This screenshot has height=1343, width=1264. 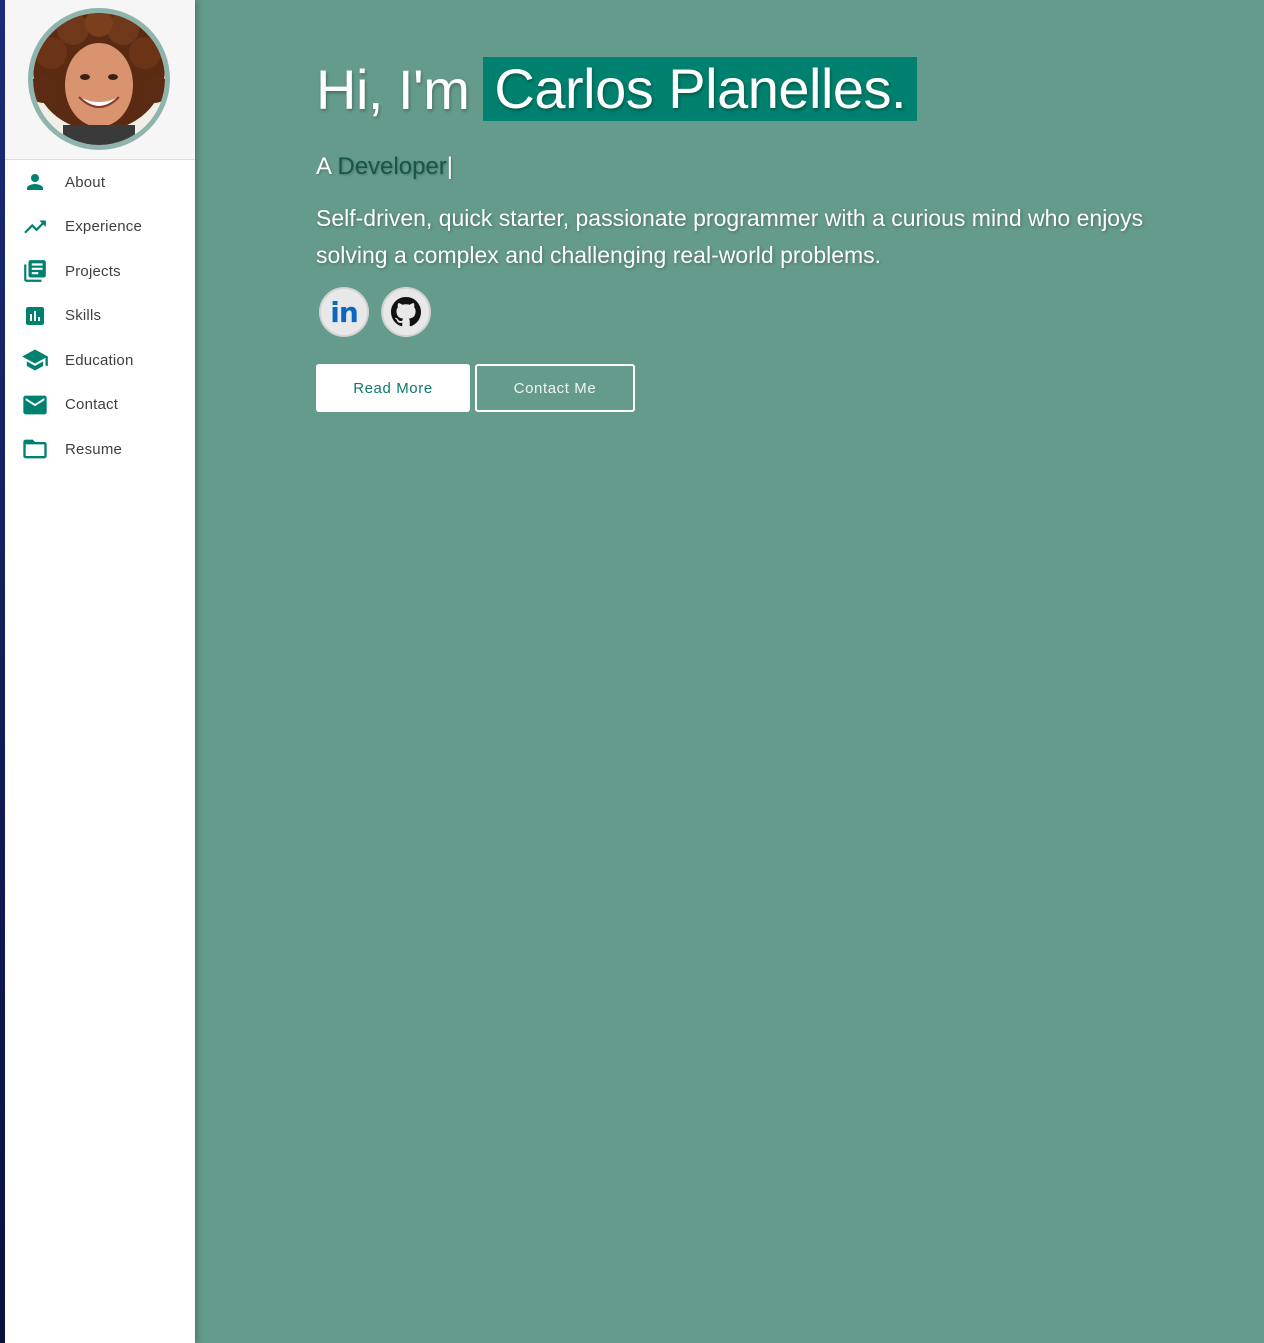 I want to click on sidebar-item-label: Projects, so click(x=93, y=271).